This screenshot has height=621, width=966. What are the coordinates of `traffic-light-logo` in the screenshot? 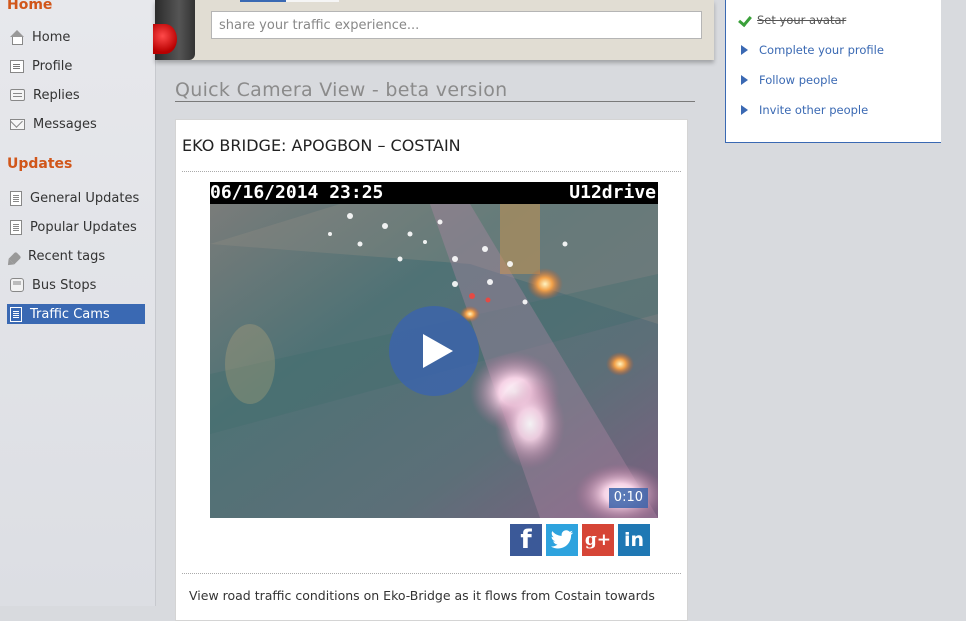 It's located at (174, 30).